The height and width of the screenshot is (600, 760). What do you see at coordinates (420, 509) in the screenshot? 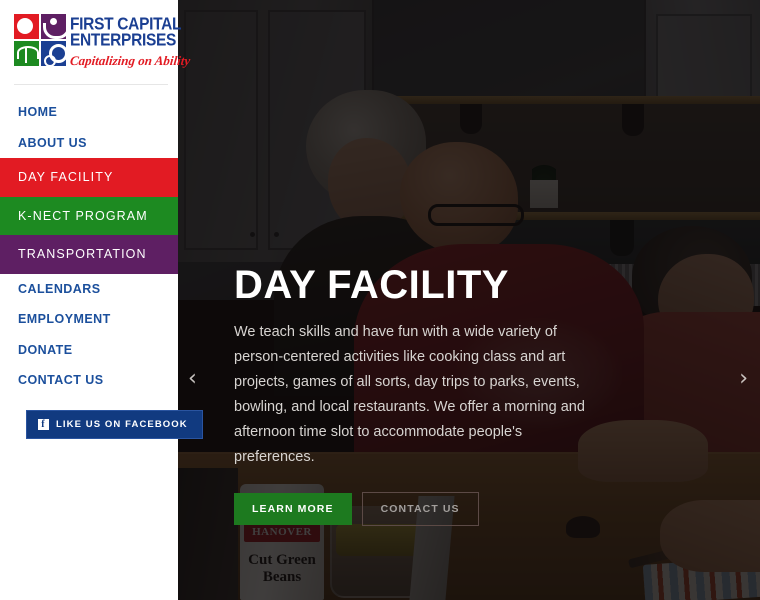
I see `contact-us-button: CONTACT US` at bounding box center [420, 509].